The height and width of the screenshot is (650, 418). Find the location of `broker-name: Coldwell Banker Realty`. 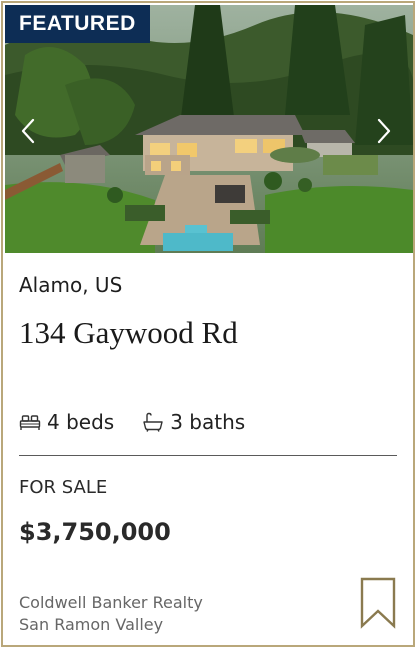

broker-name: Coldwell Banker Realty is located at coordinates (111, 602).